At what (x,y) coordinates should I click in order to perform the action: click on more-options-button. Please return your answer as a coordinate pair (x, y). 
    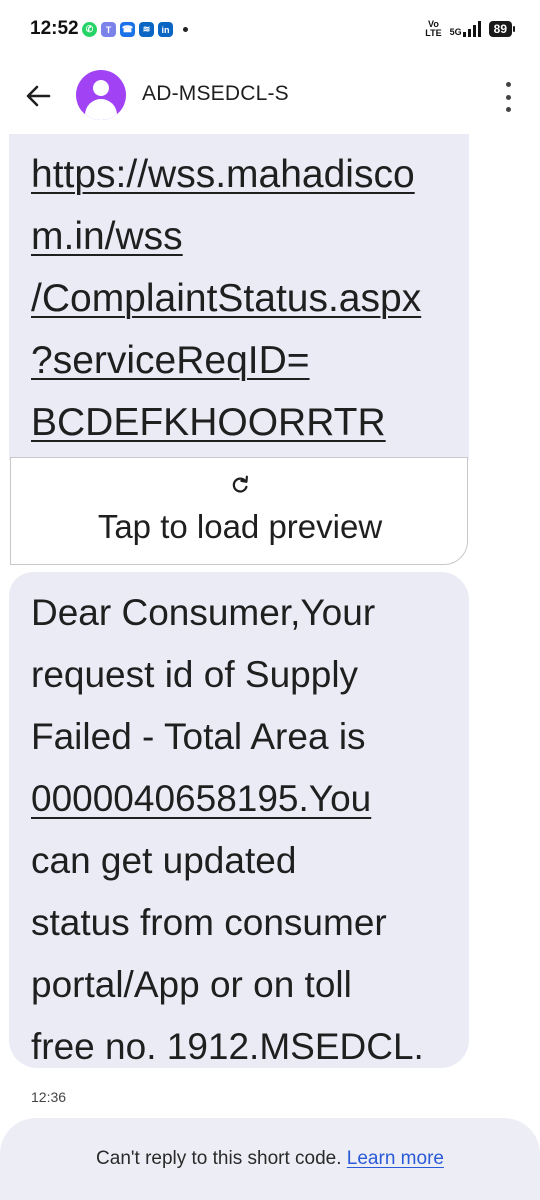
    Looking at the image, I should click on (508, 97).